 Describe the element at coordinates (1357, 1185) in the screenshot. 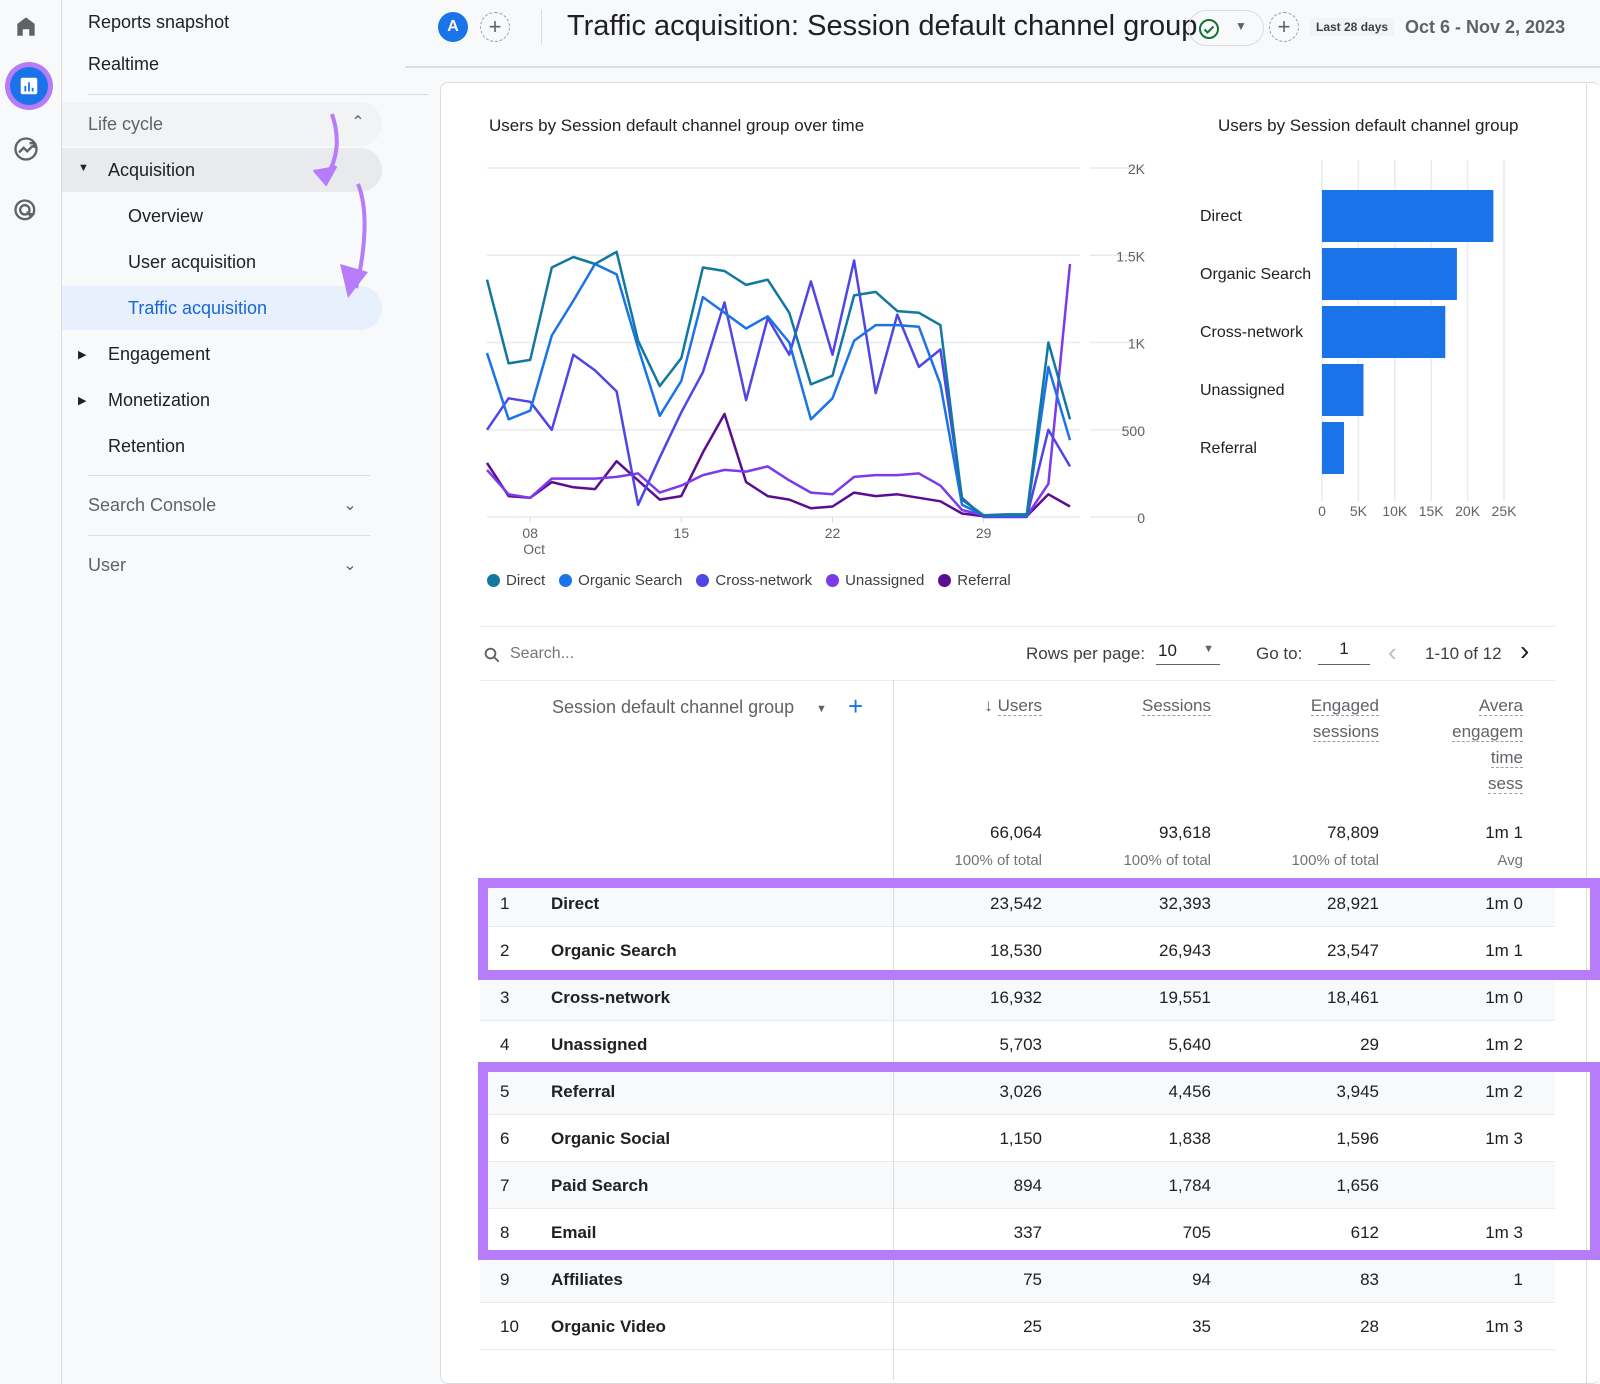

I see `row-engaged-sessions: 1,656` at that location.